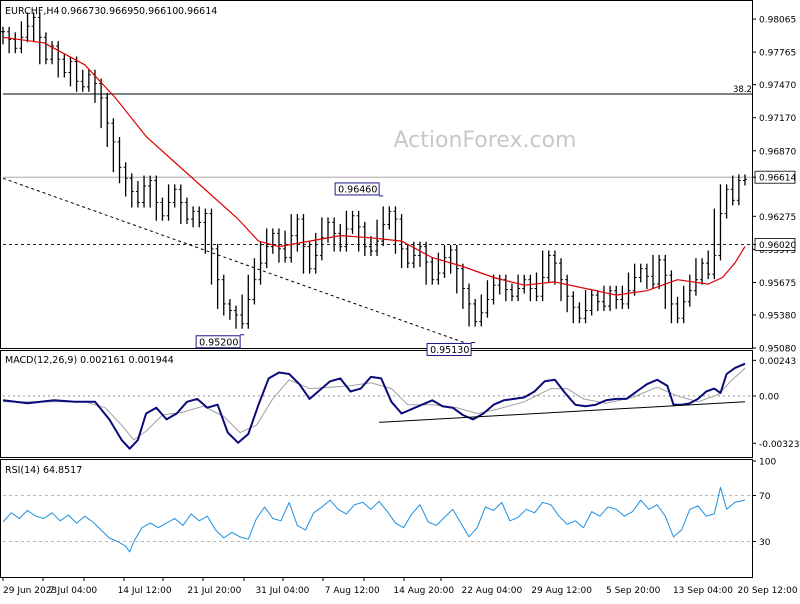 This screenshot has height=604, width=800. I want to click on x-tick-label: 31 Jul 04:00, so click(282, 591).